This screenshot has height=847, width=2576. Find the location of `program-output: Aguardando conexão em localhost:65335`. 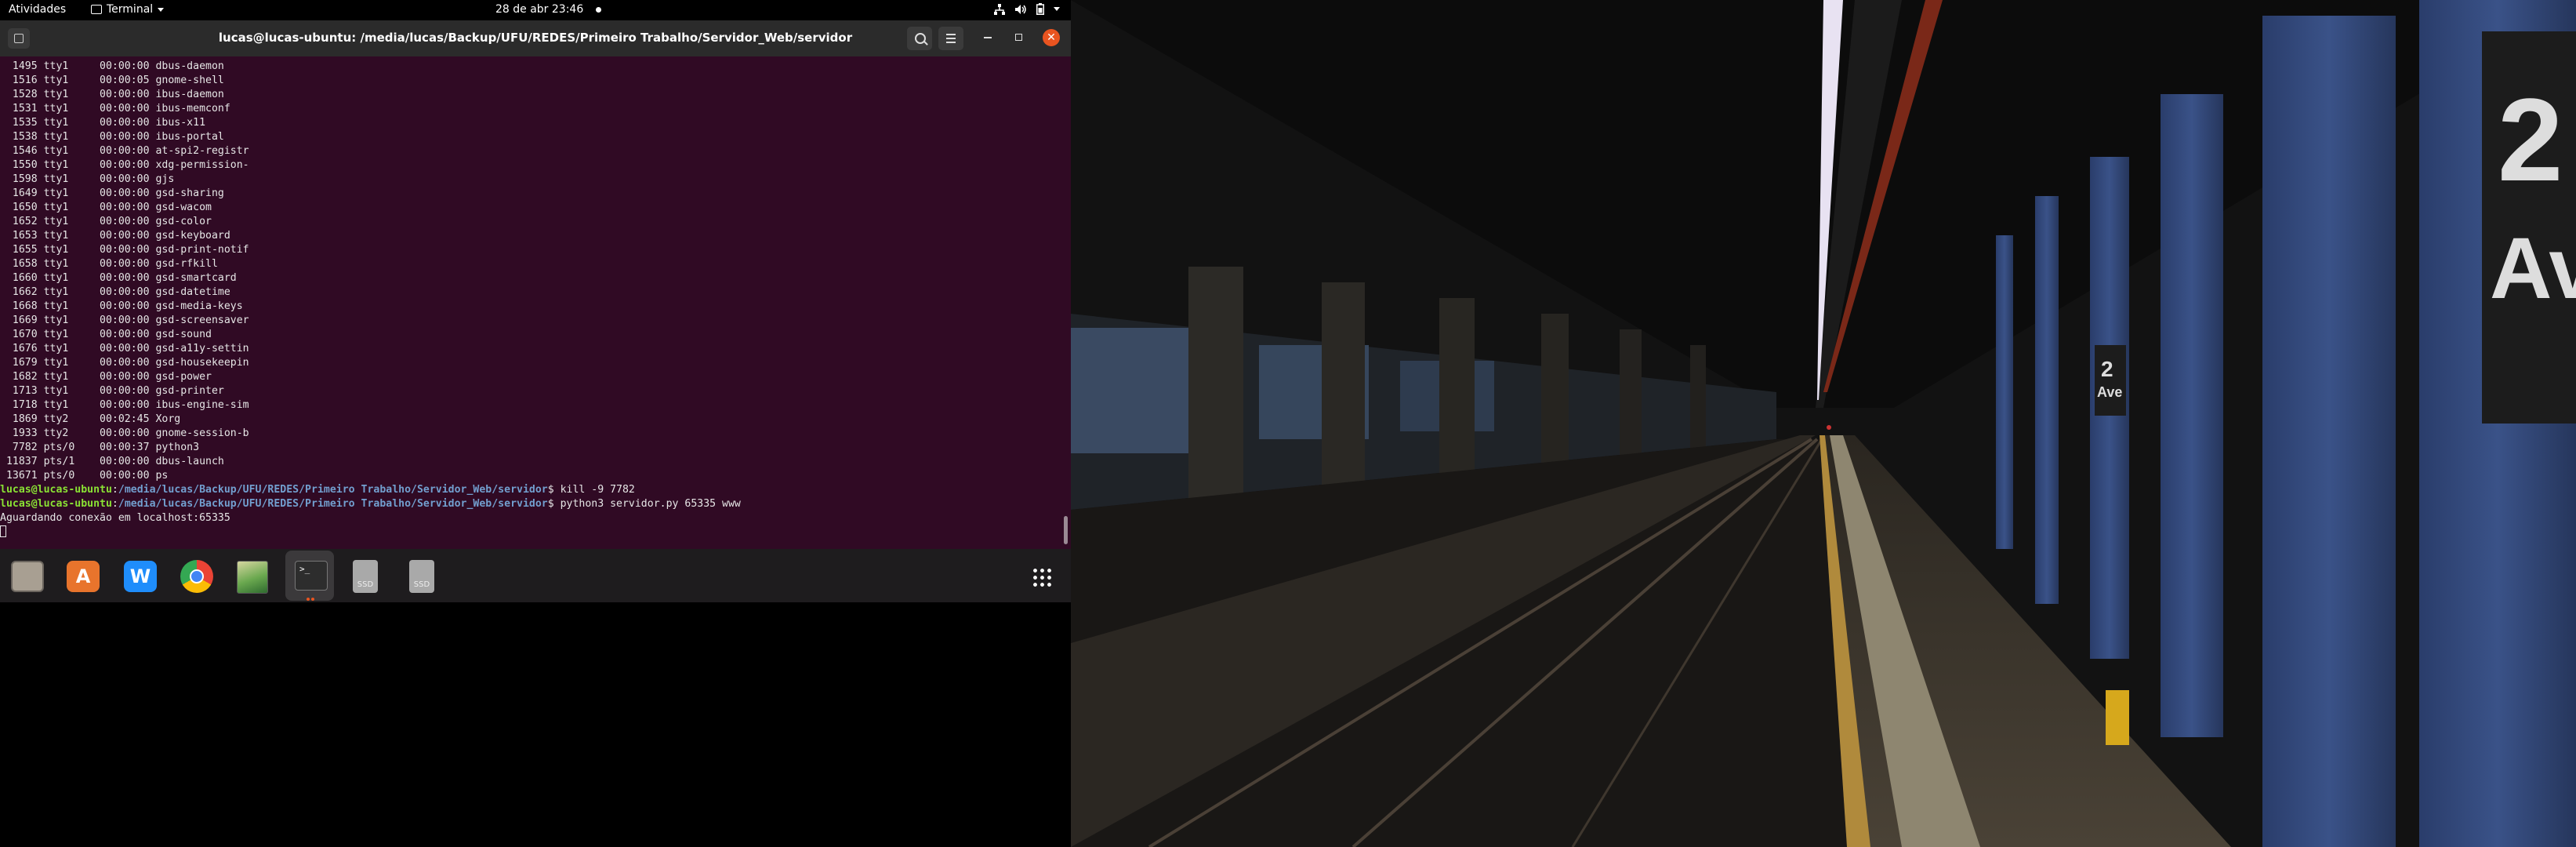

program-output: Aguardando conexão em localhost:65335 is located at coordinates (115, 518).